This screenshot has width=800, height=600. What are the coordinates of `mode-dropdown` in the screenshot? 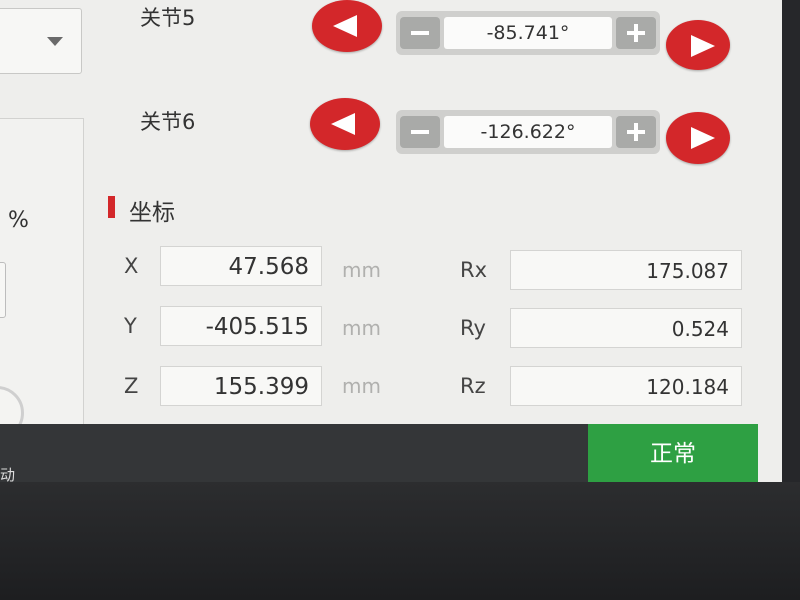 It's located at (41, 41).